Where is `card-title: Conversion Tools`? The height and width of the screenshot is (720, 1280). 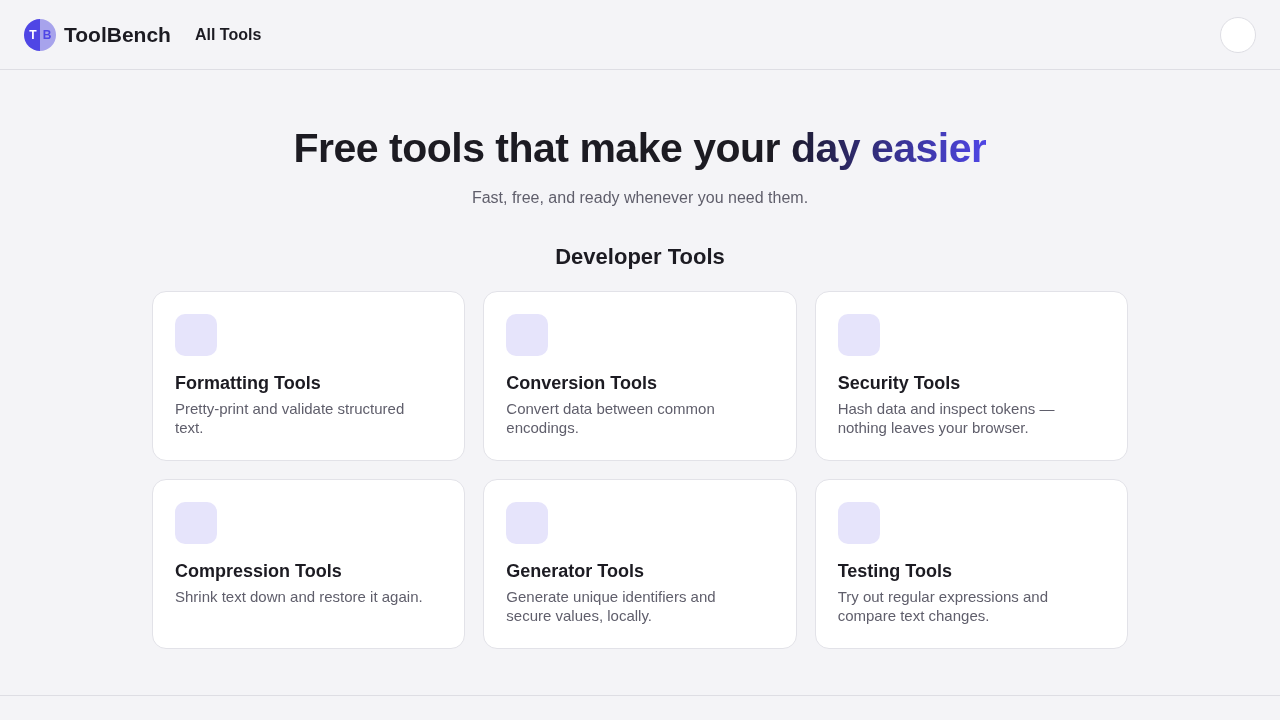 card-title: Conversion Tools is located at coordinates (581, 383).